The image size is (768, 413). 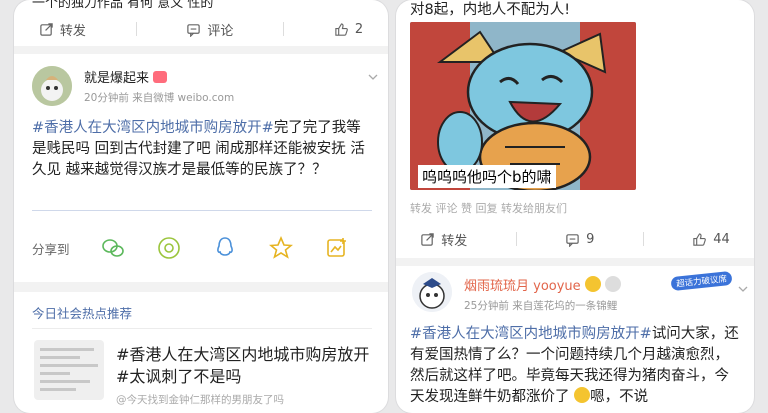 I want to click on like-button: 2, so click(x=348, y=29).